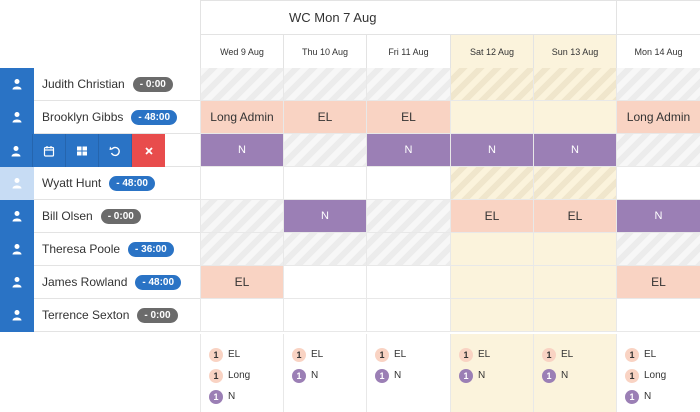 The image size is (700, 412). I want to click on staff-row: Wyatt Hunt - 48:00, so click(100, 183).